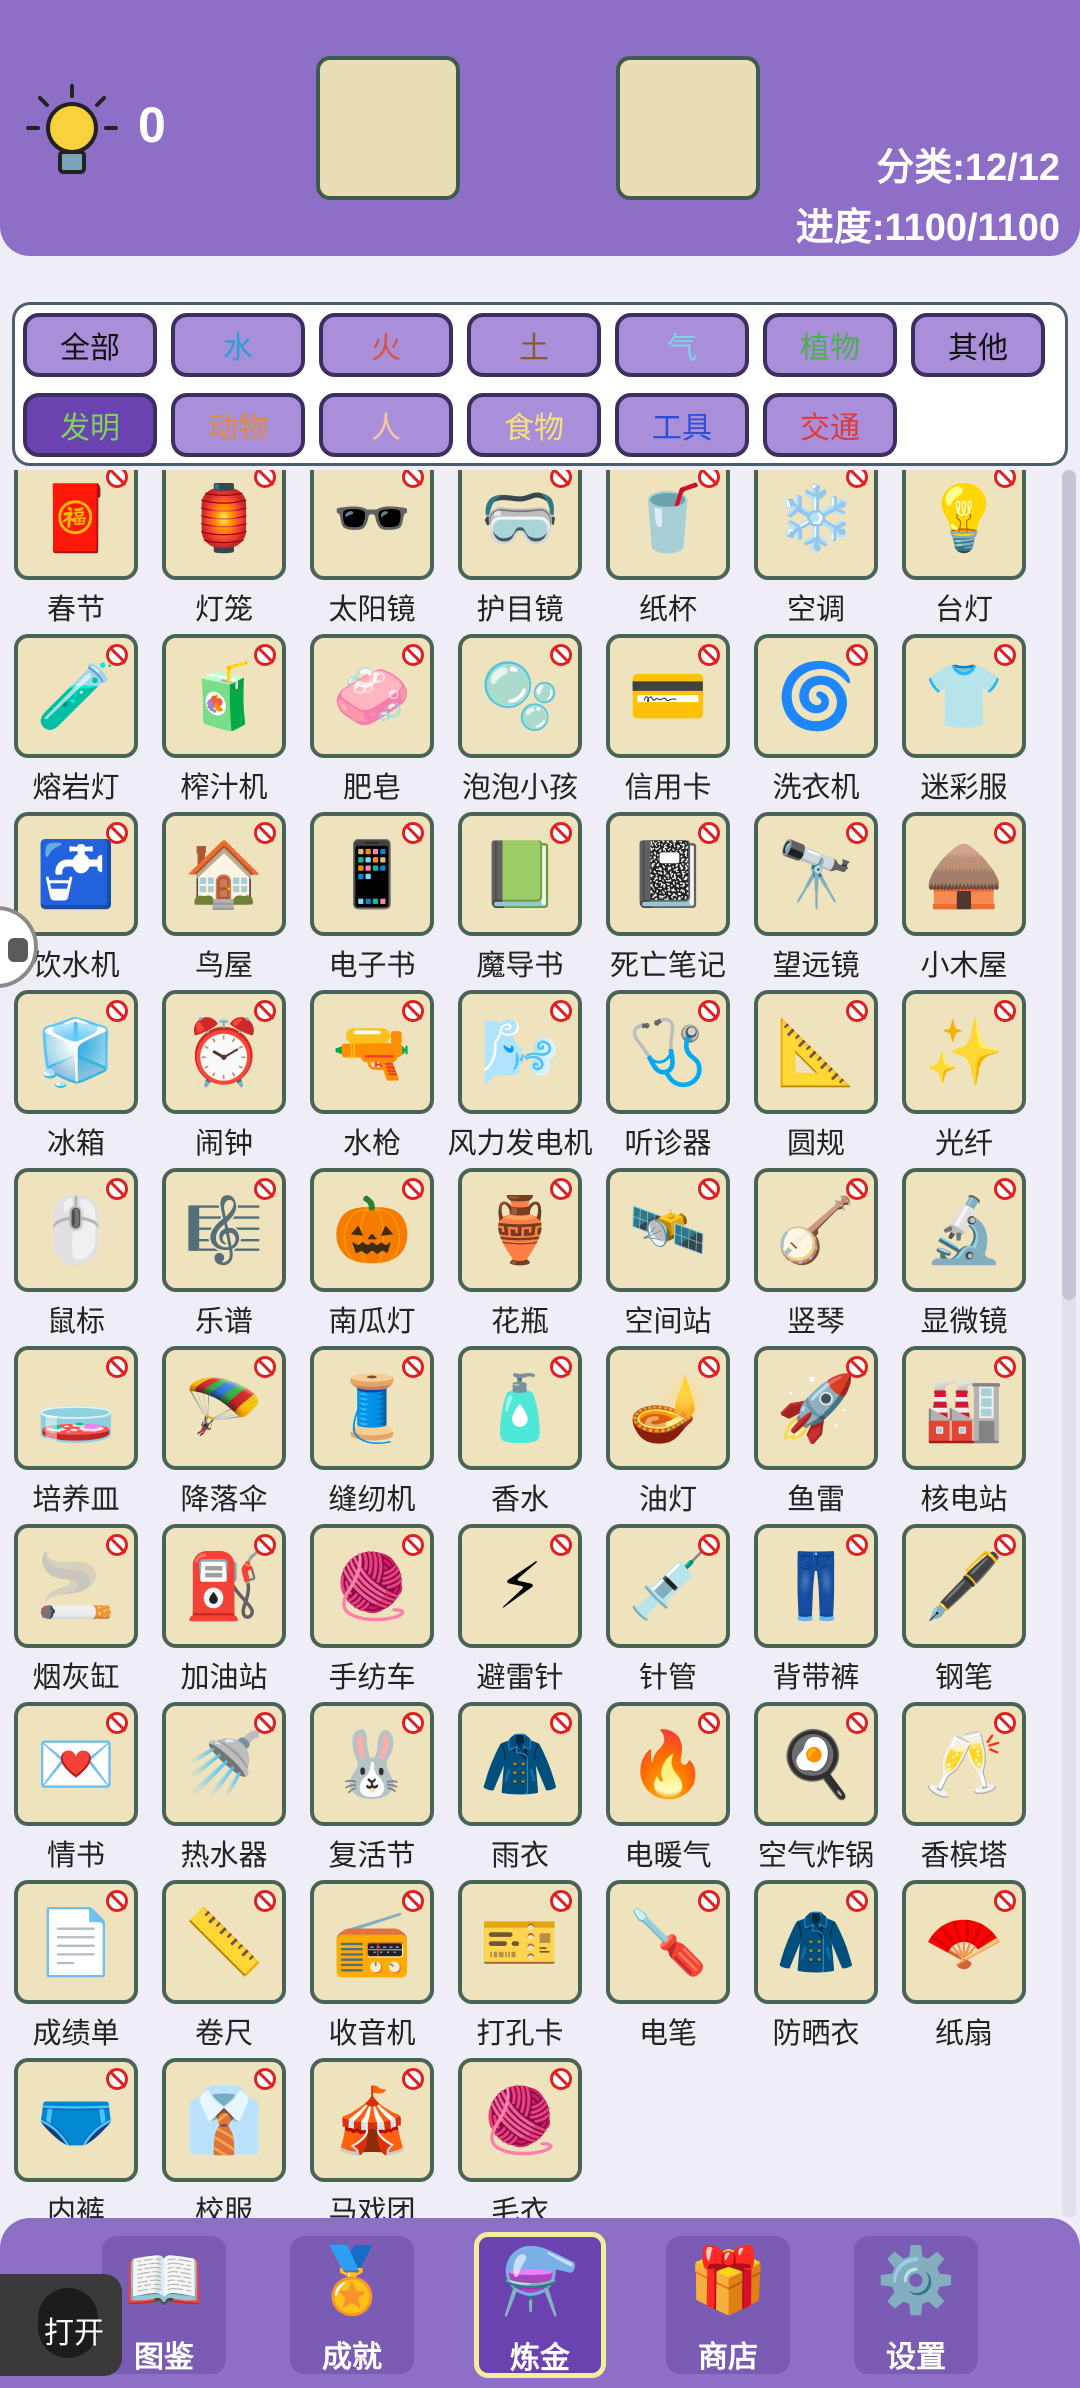 This screenshot has width=1080, height=2388. What do you see at coordinates (224, 1230) in the screenshot?
I see `item-tile: 🎼` at bounding box center [224, 1230].